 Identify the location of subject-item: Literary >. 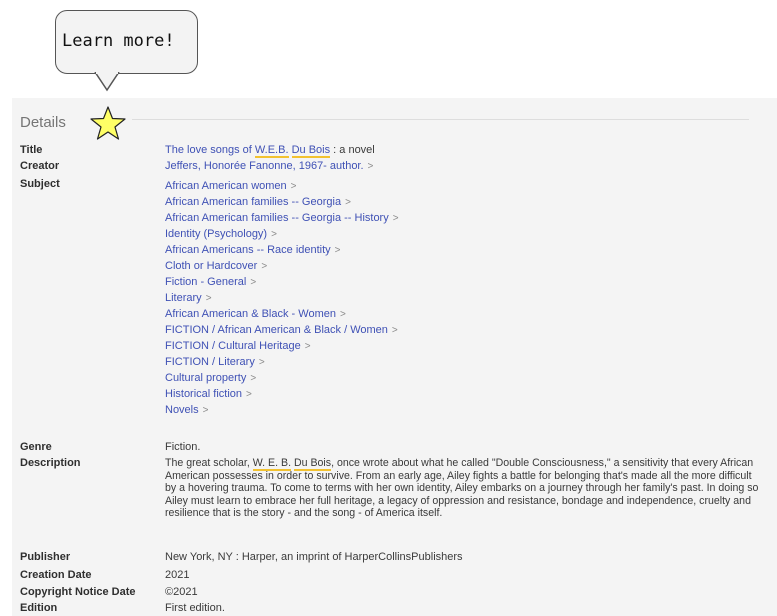
(465, 298).